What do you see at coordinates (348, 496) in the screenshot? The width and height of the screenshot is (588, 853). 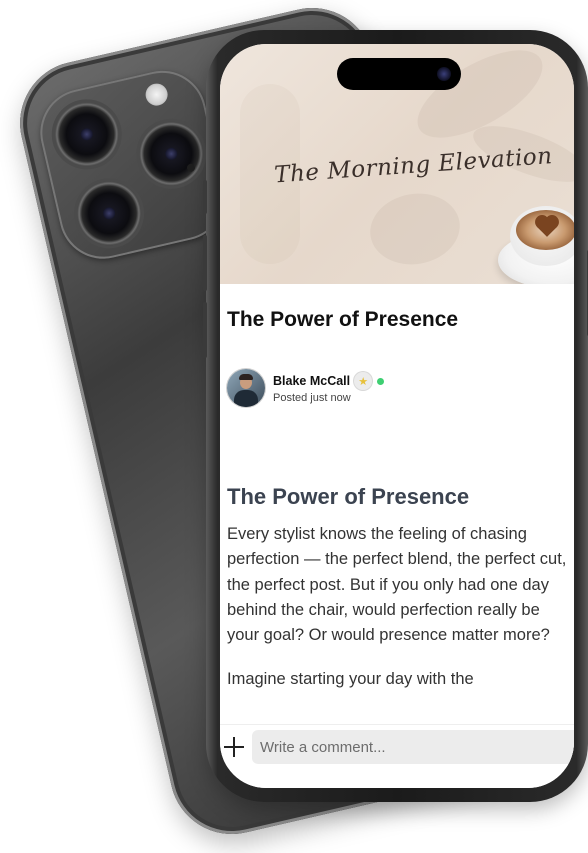 I see `article-heading: The Power of Presence` at bounding box center [348, 496].